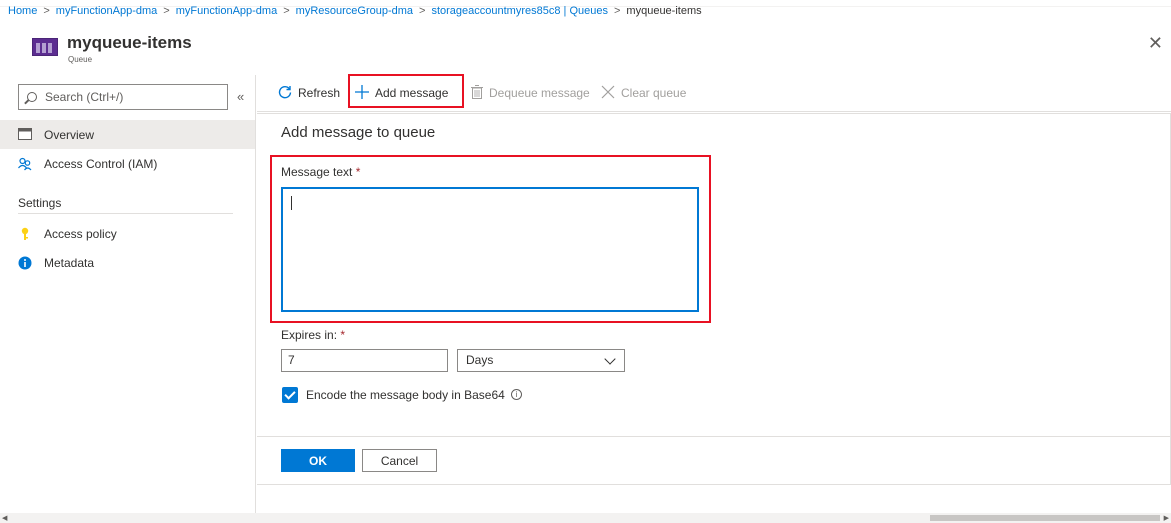 Image resolution: width=1171 pixels, height=523 pixels. I want to click on scroll-left-icon: ◀, so click(4, 518).